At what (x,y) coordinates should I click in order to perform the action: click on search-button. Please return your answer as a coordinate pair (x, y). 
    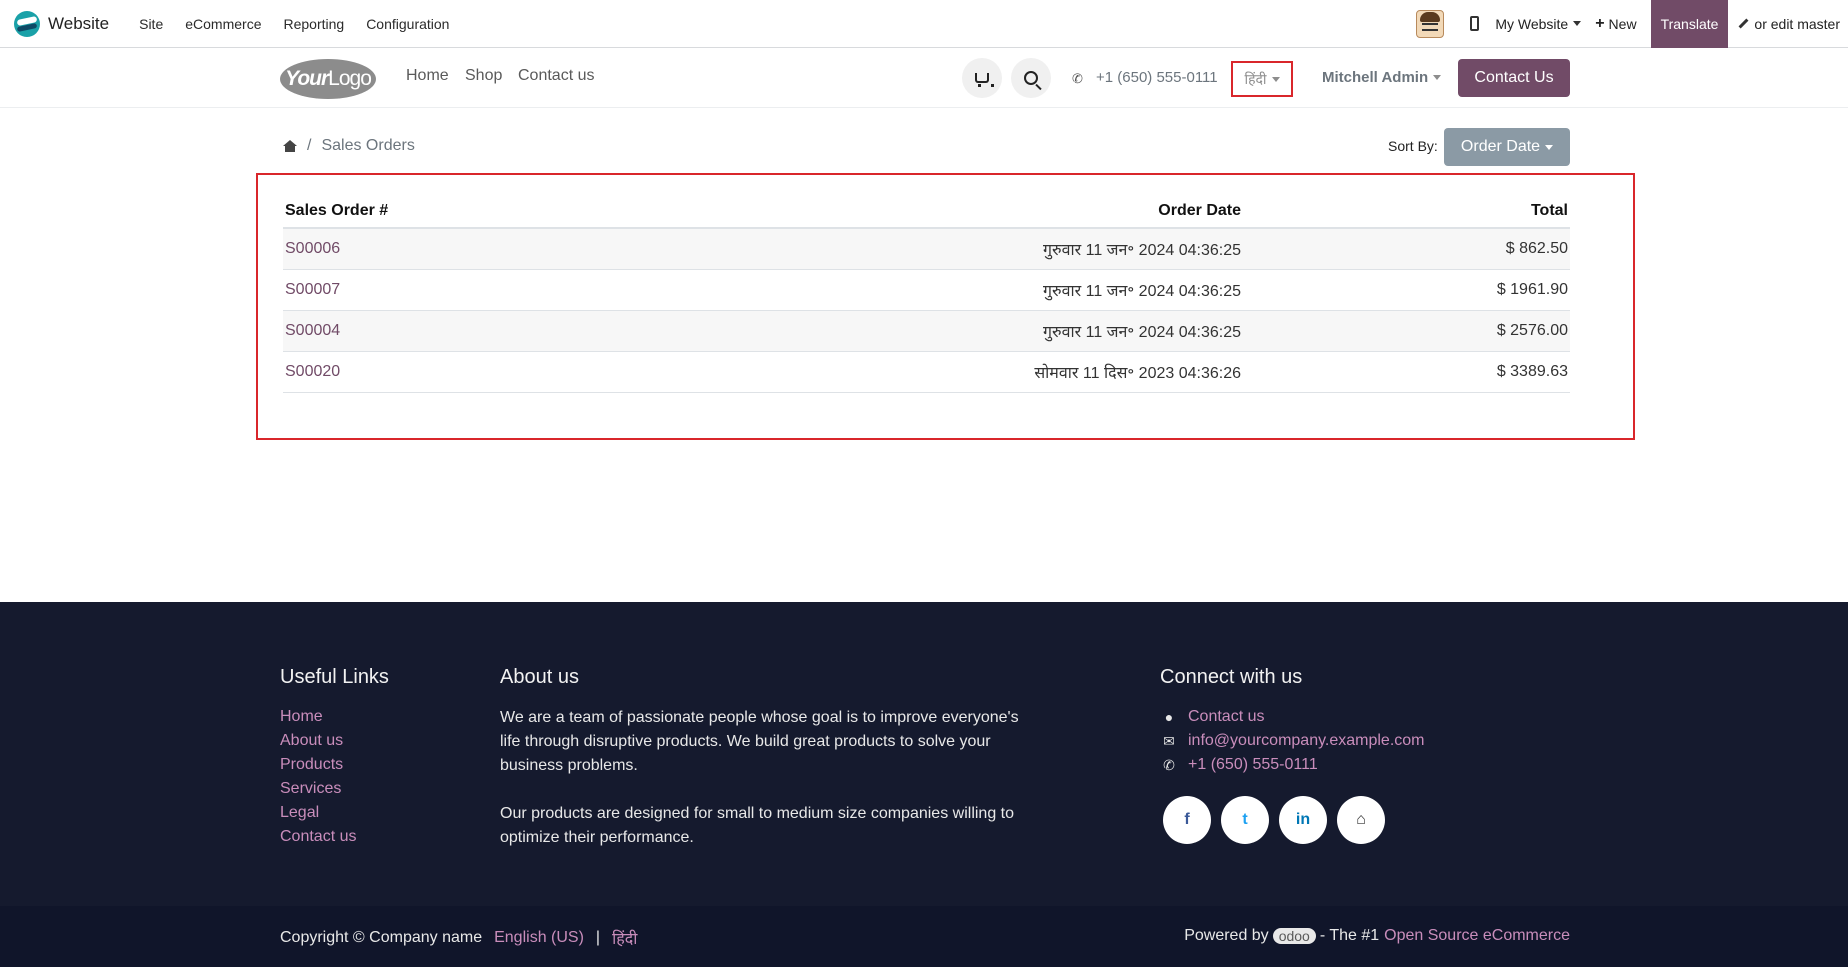
    Looking at the image, I should click on (1031, 78).